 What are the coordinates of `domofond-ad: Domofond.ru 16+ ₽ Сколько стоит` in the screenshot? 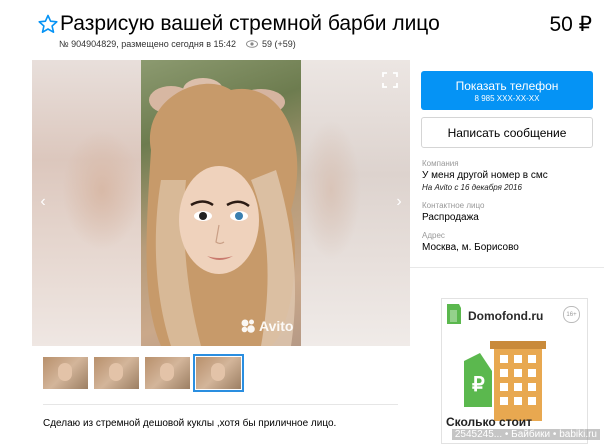 It's located at (514, 371).